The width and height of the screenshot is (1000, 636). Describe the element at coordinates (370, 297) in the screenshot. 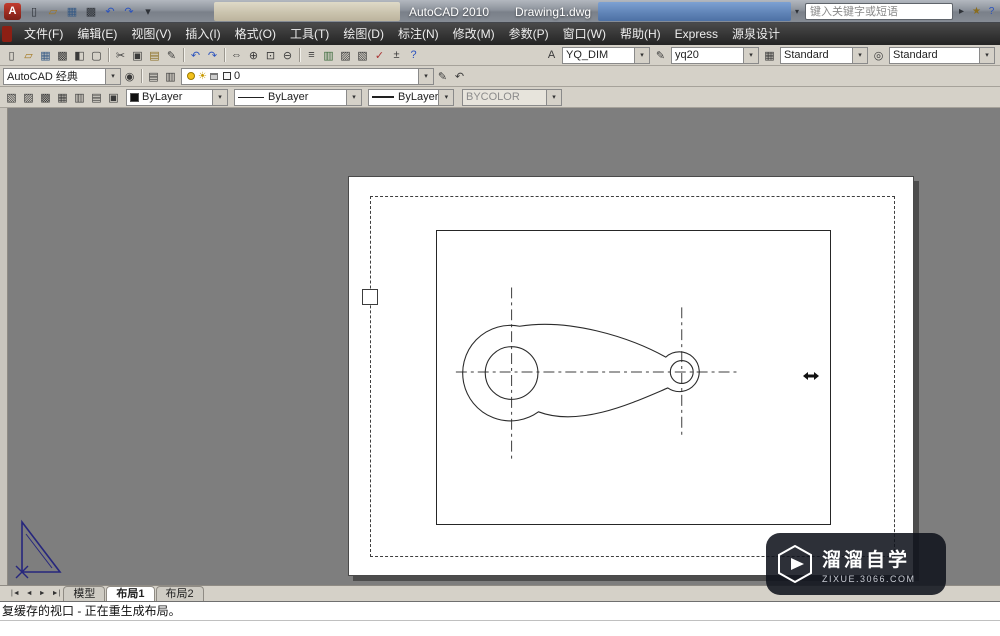

I see `viewport-grip-square` at that location.